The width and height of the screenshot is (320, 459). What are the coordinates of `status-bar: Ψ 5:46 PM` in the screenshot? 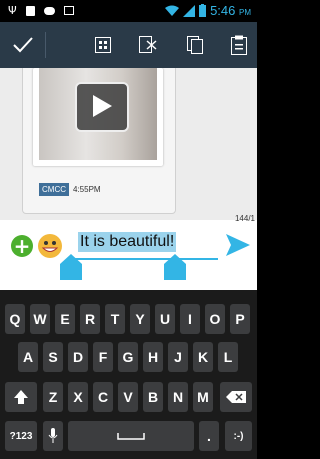 It's located at (128, 11).